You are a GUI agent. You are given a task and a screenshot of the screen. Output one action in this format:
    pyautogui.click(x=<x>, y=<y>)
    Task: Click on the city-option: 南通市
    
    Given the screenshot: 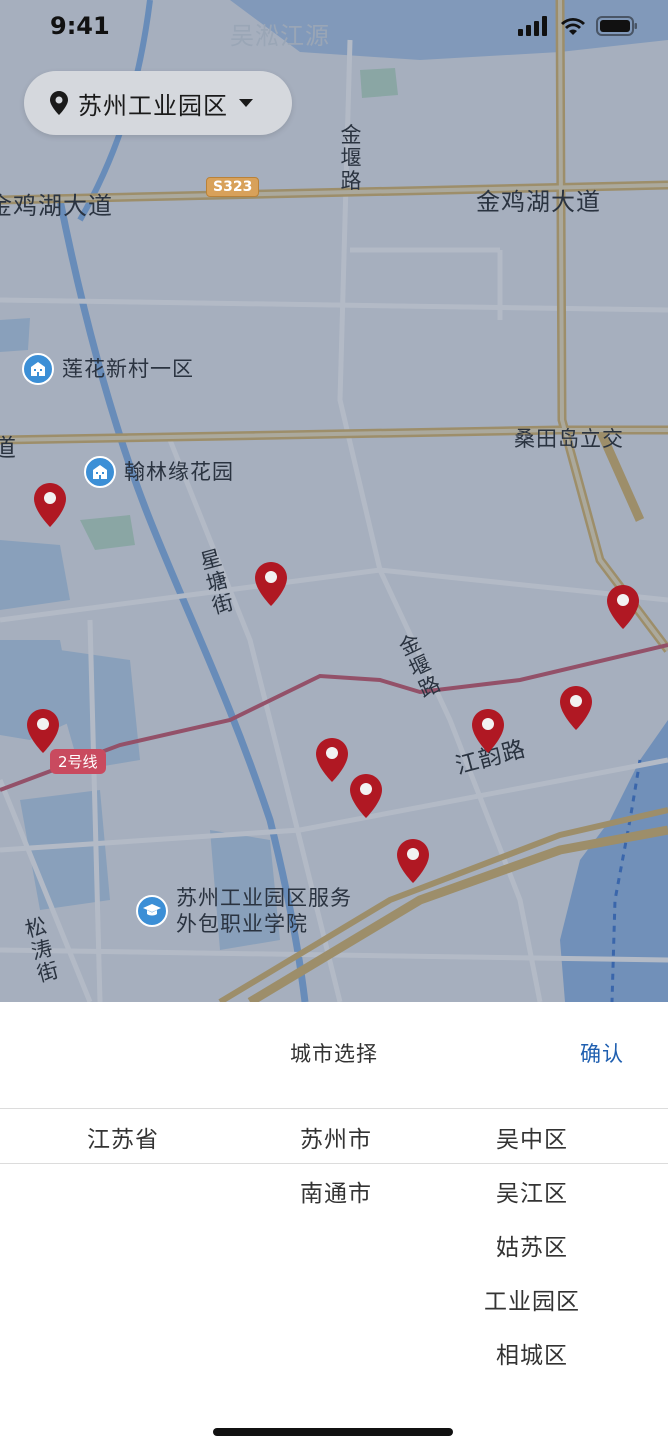 What is the action you would take?
    pyautogui.click(x=336, y=1191)
    